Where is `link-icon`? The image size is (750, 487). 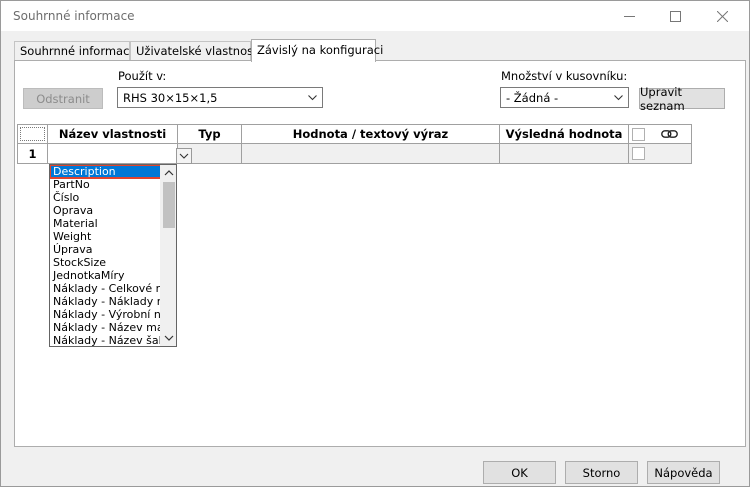
link-icon is located at coordinates (670, 134).